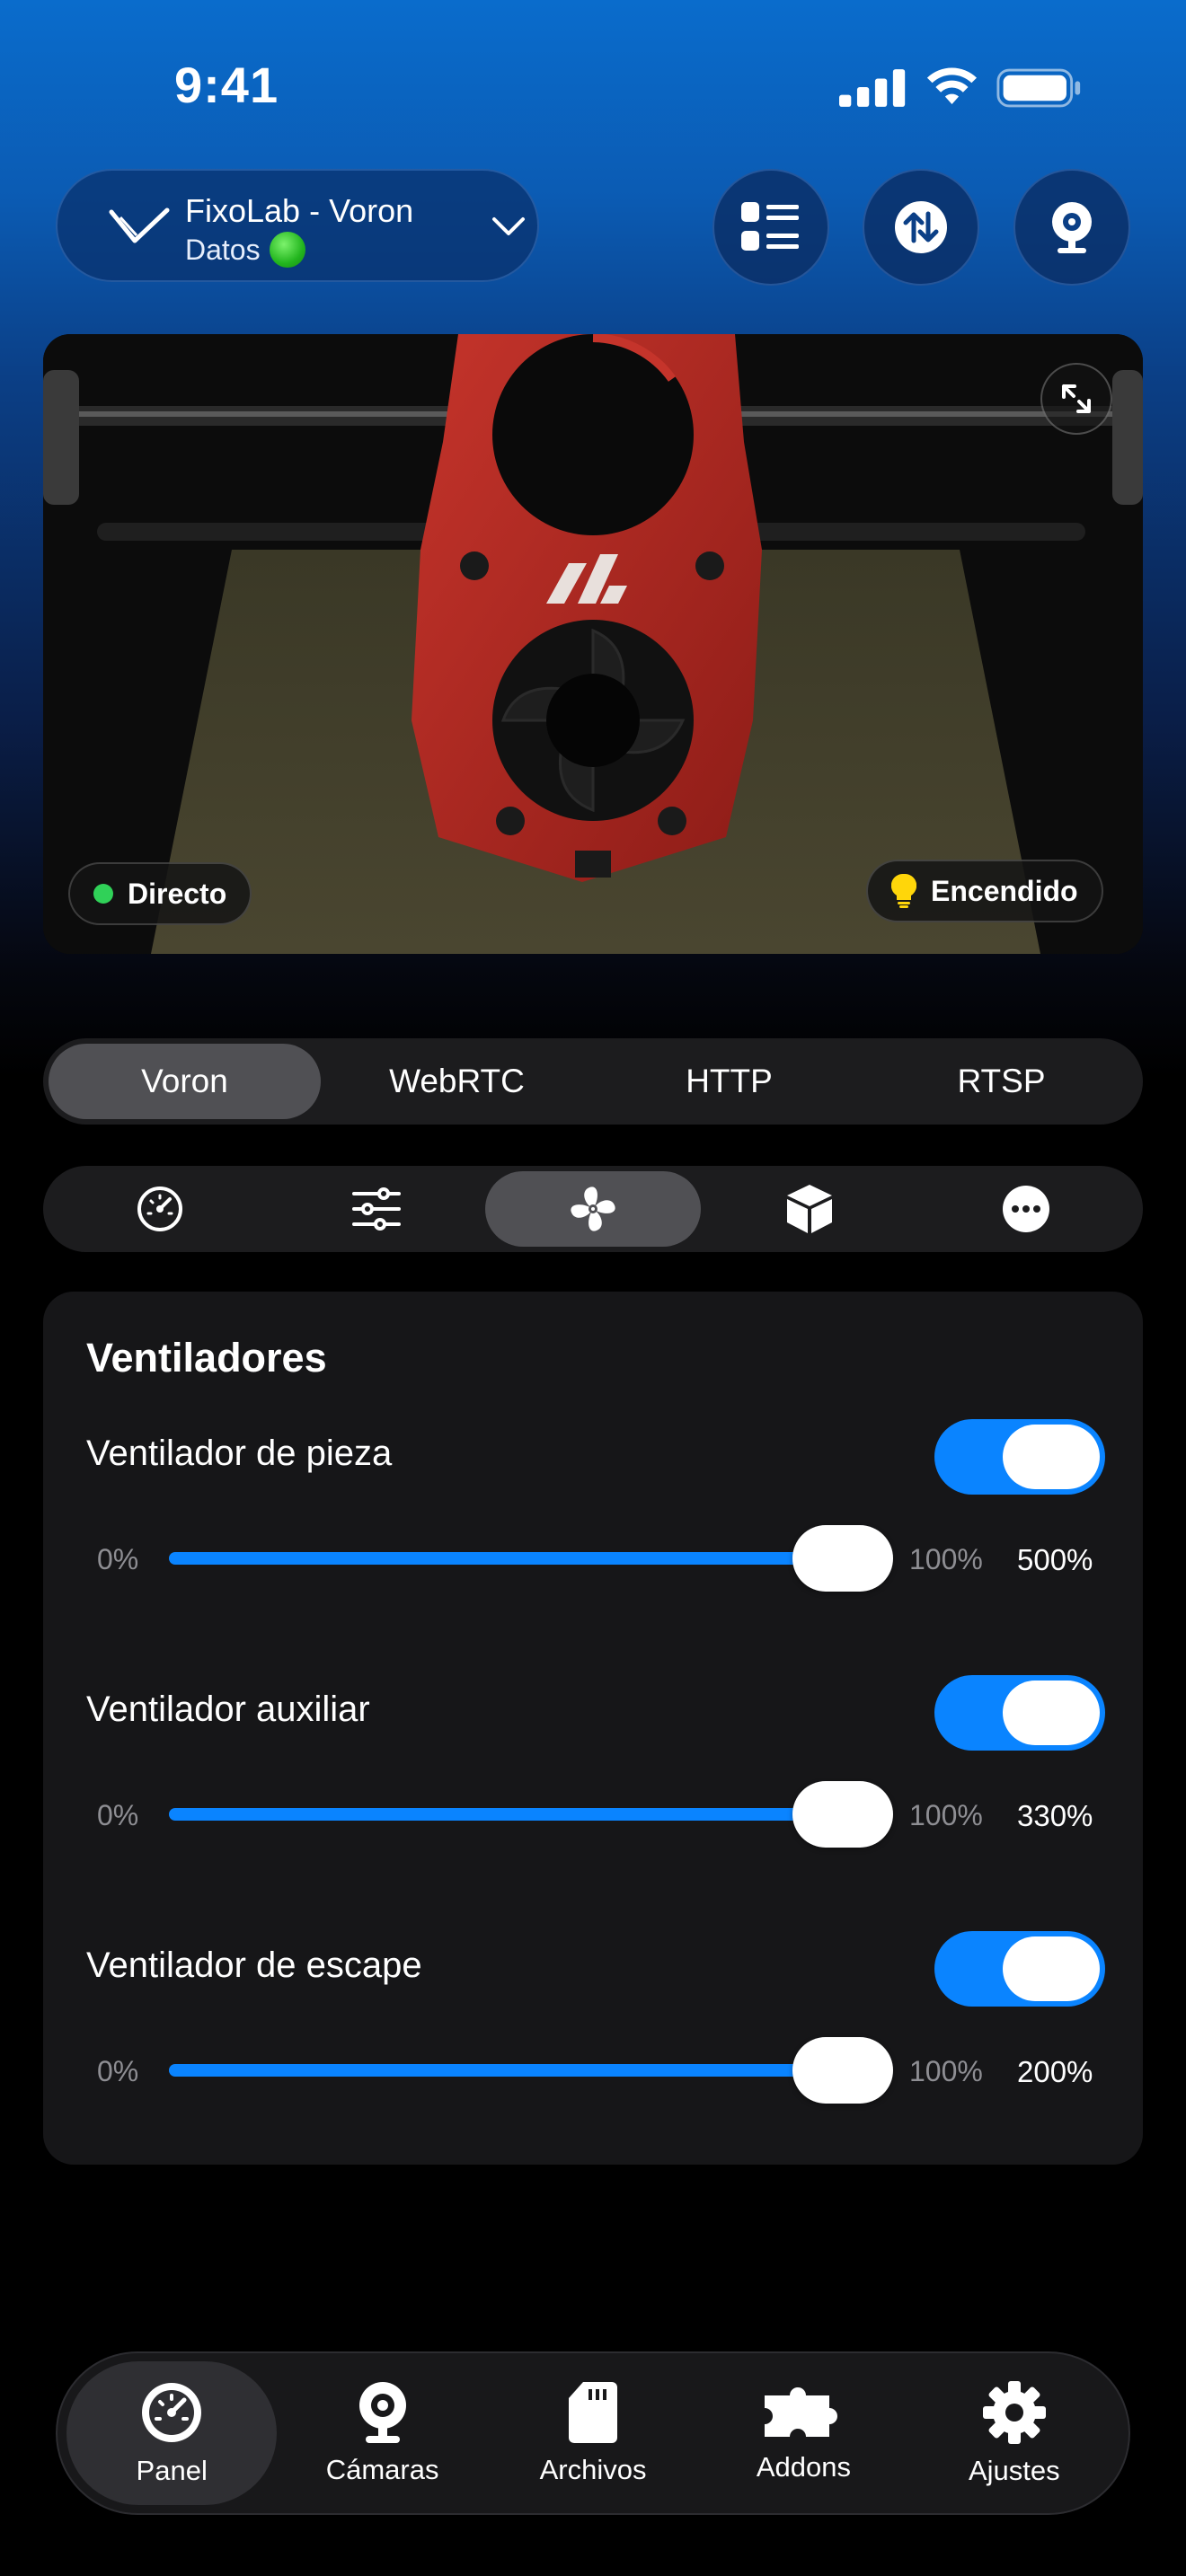  I want to click on status-icons, so click(960, 88).